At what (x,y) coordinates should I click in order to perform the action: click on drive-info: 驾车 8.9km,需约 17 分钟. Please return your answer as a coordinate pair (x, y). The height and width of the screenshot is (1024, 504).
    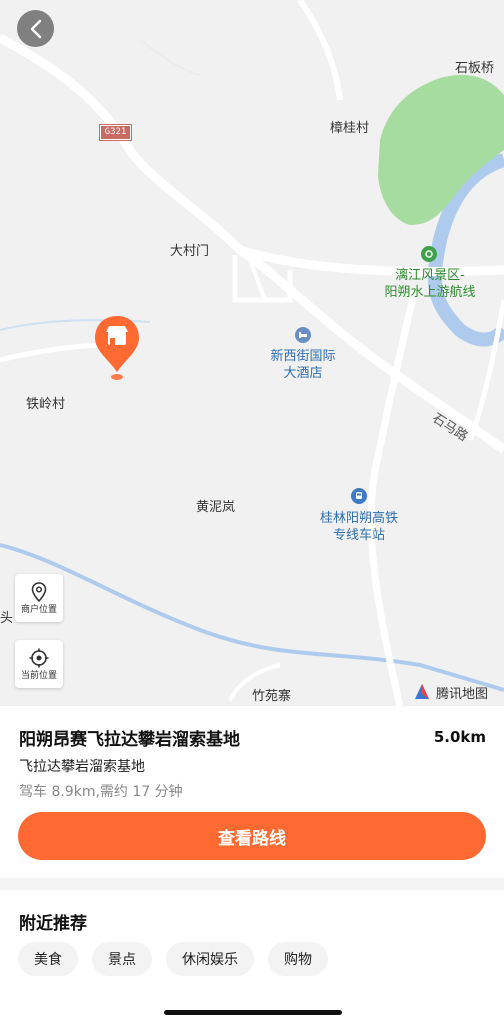
    Looking at the image, I should click on (101, 792).